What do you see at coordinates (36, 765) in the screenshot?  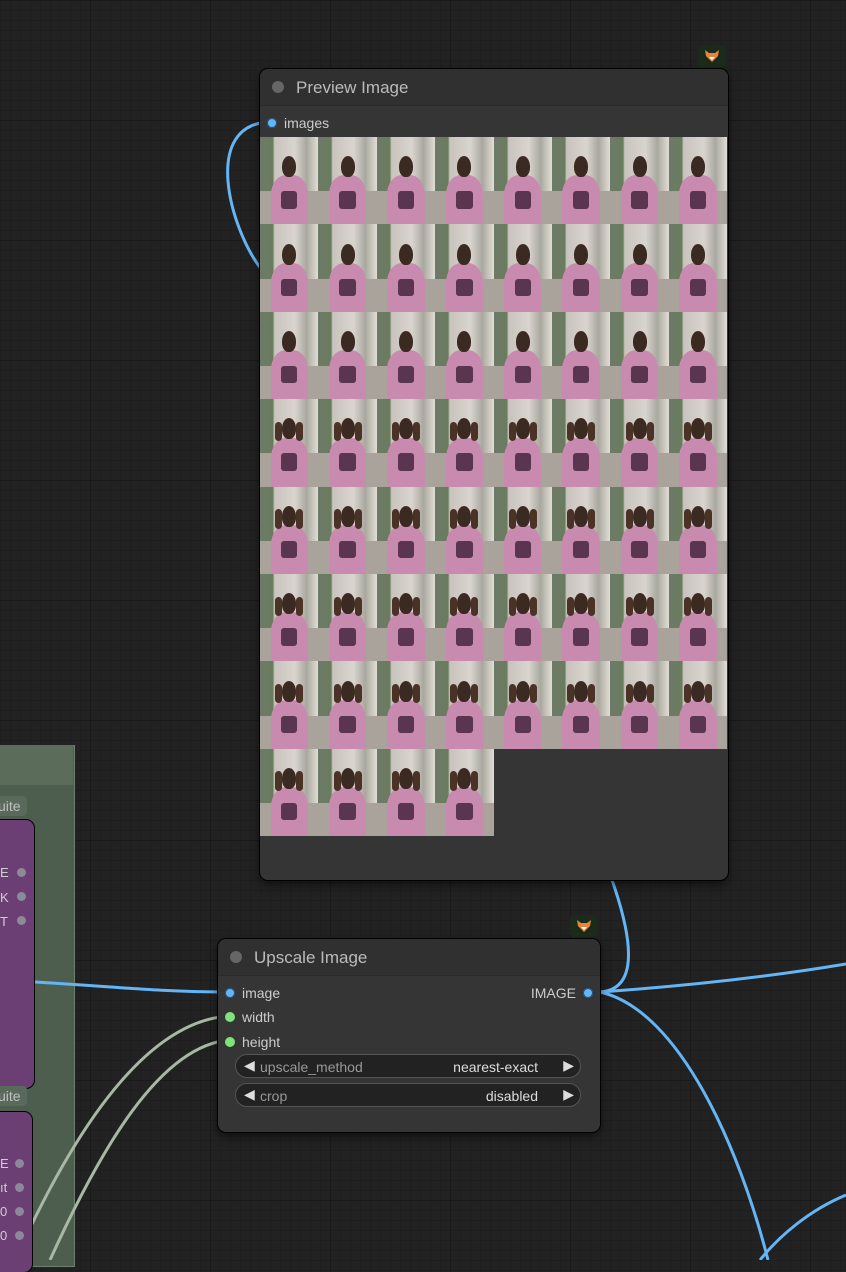 I see `group-header` at bounding box center [36, 765].